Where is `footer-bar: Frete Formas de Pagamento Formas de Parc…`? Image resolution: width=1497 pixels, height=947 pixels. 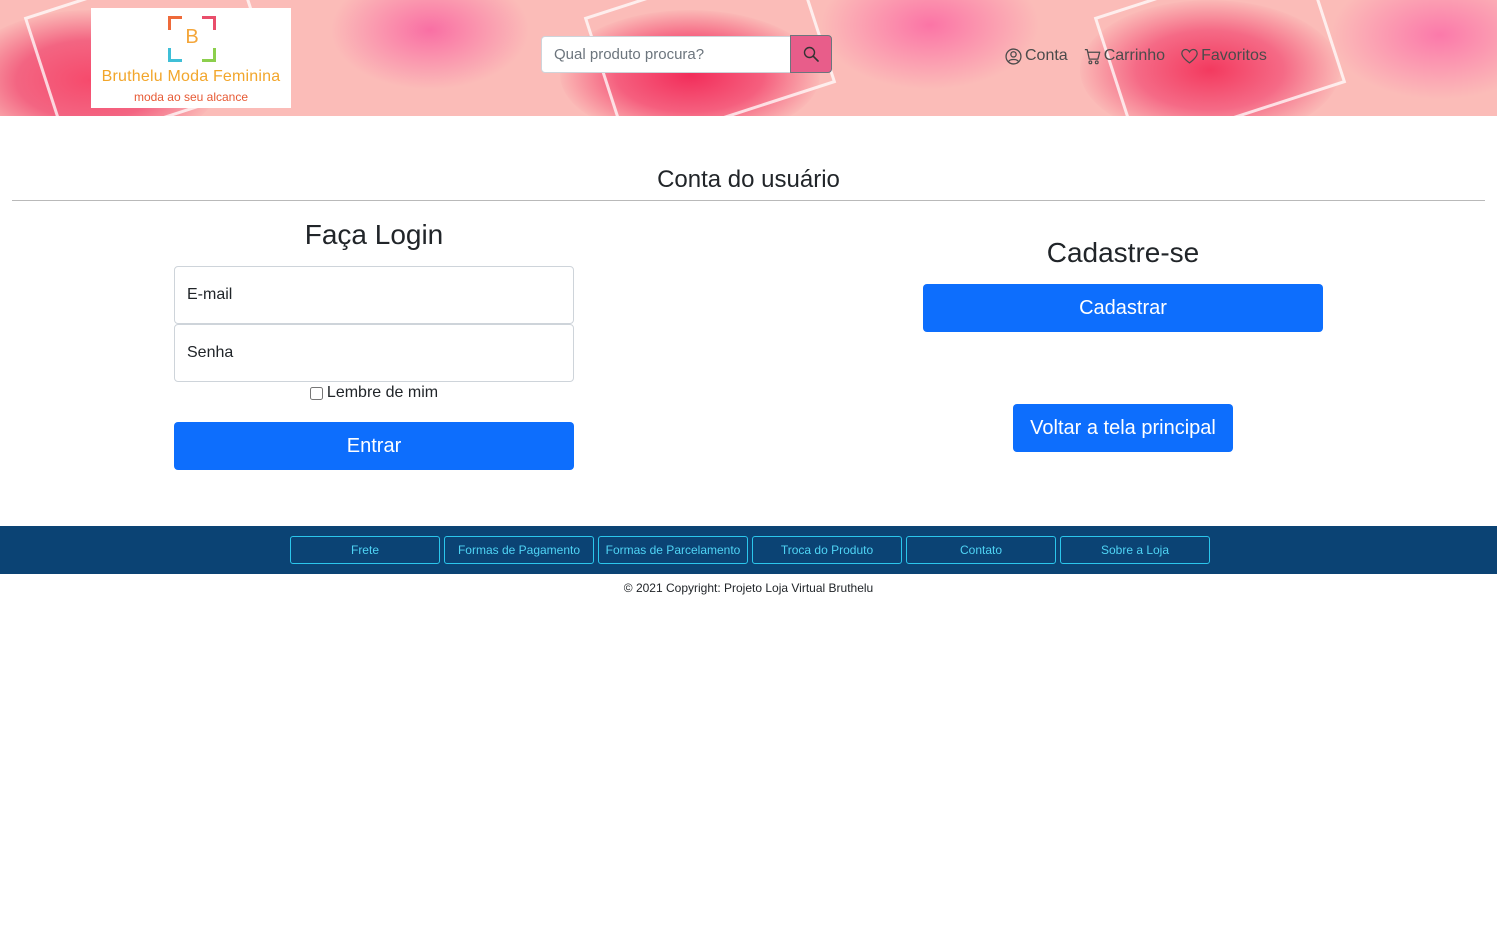 footer-bar: Frete Formas de Pagamento Formas de Parc… is located at coordinates (748, 550).